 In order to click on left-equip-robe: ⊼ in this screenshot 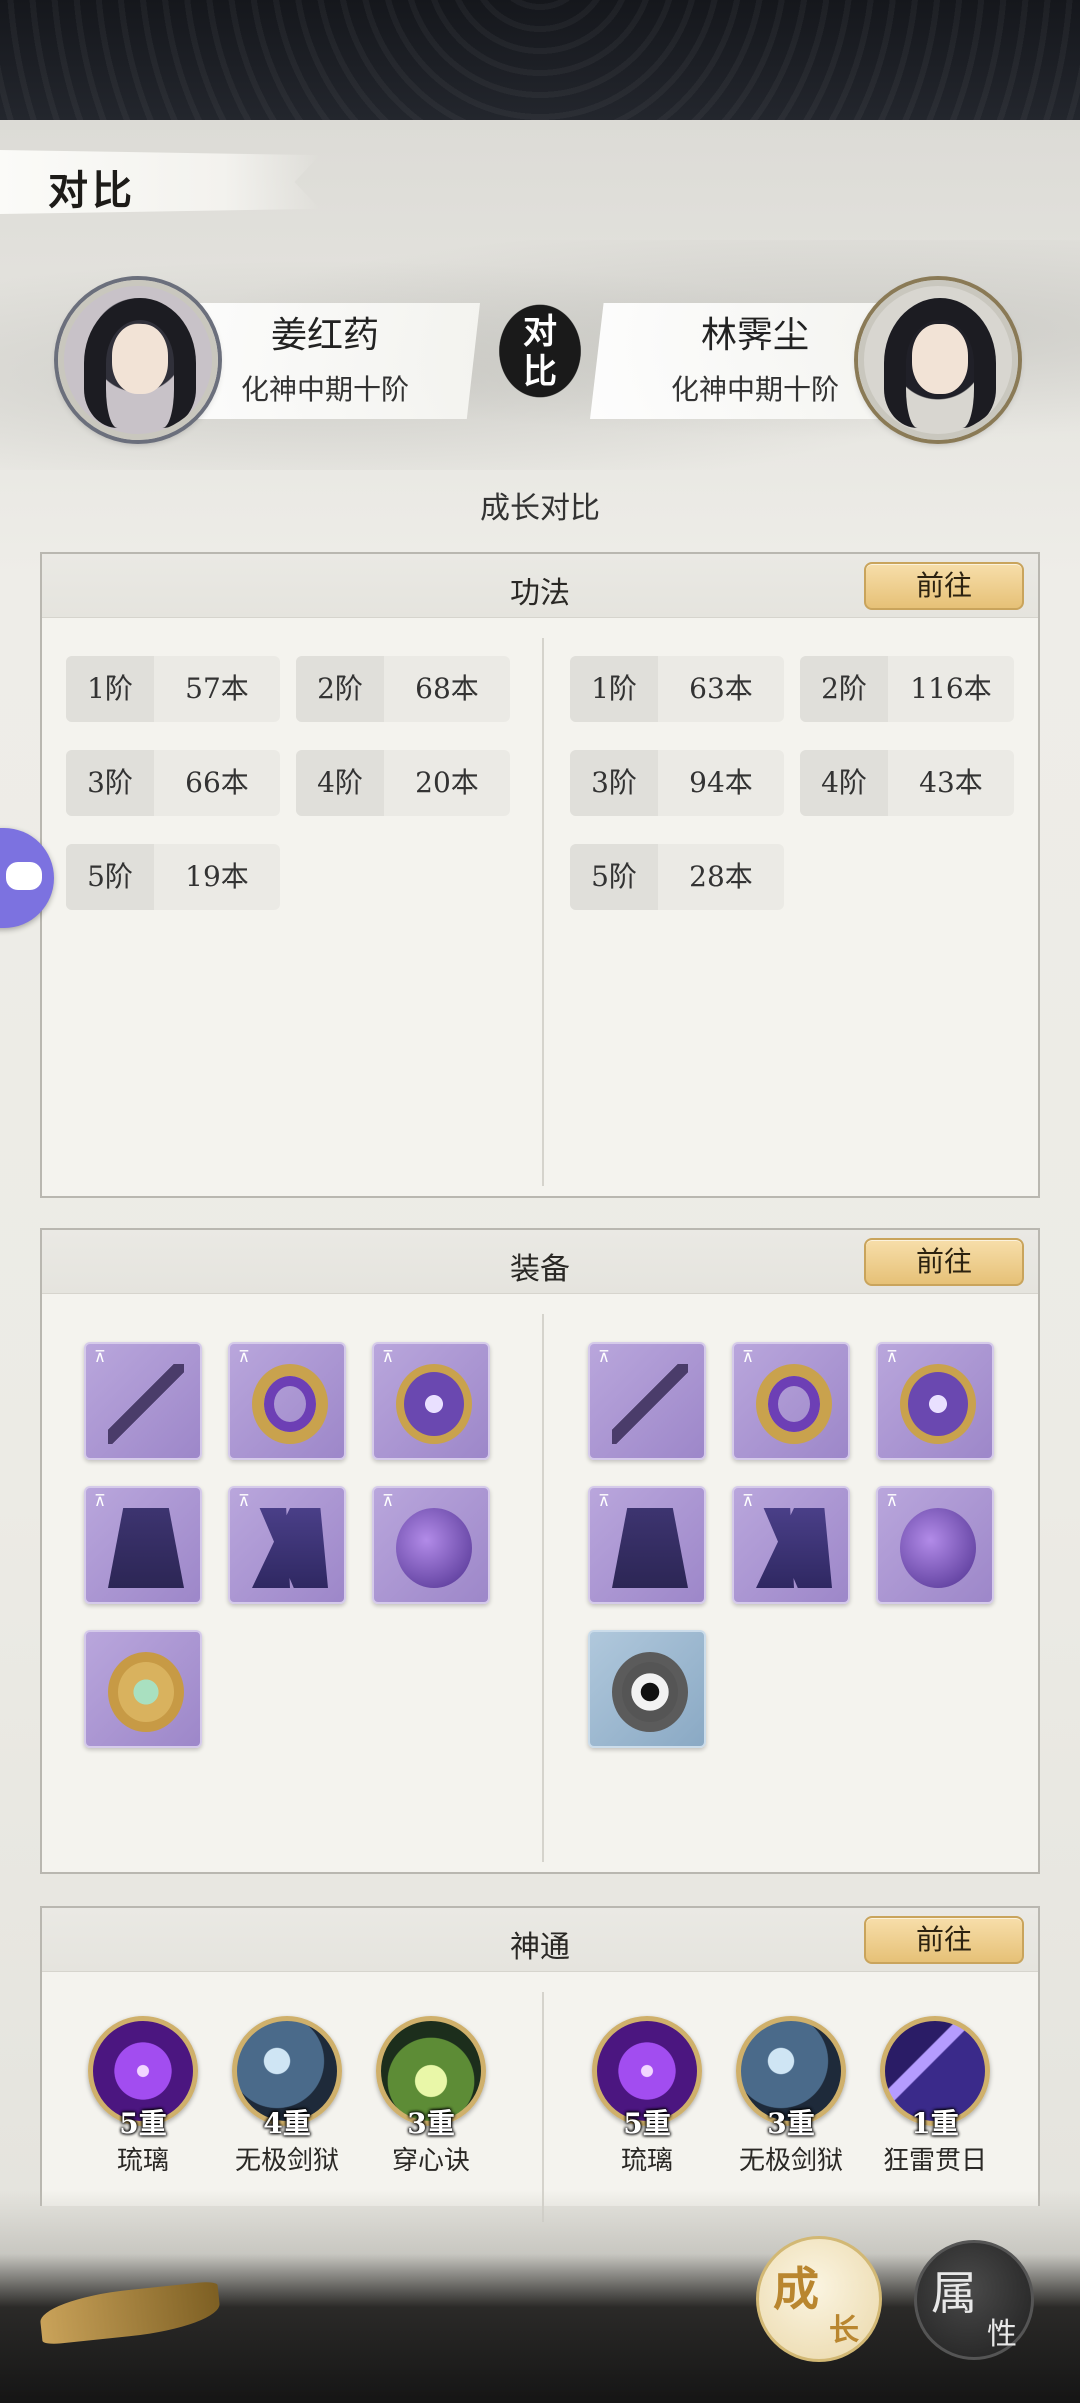, I will do `click(143, 1545)`.